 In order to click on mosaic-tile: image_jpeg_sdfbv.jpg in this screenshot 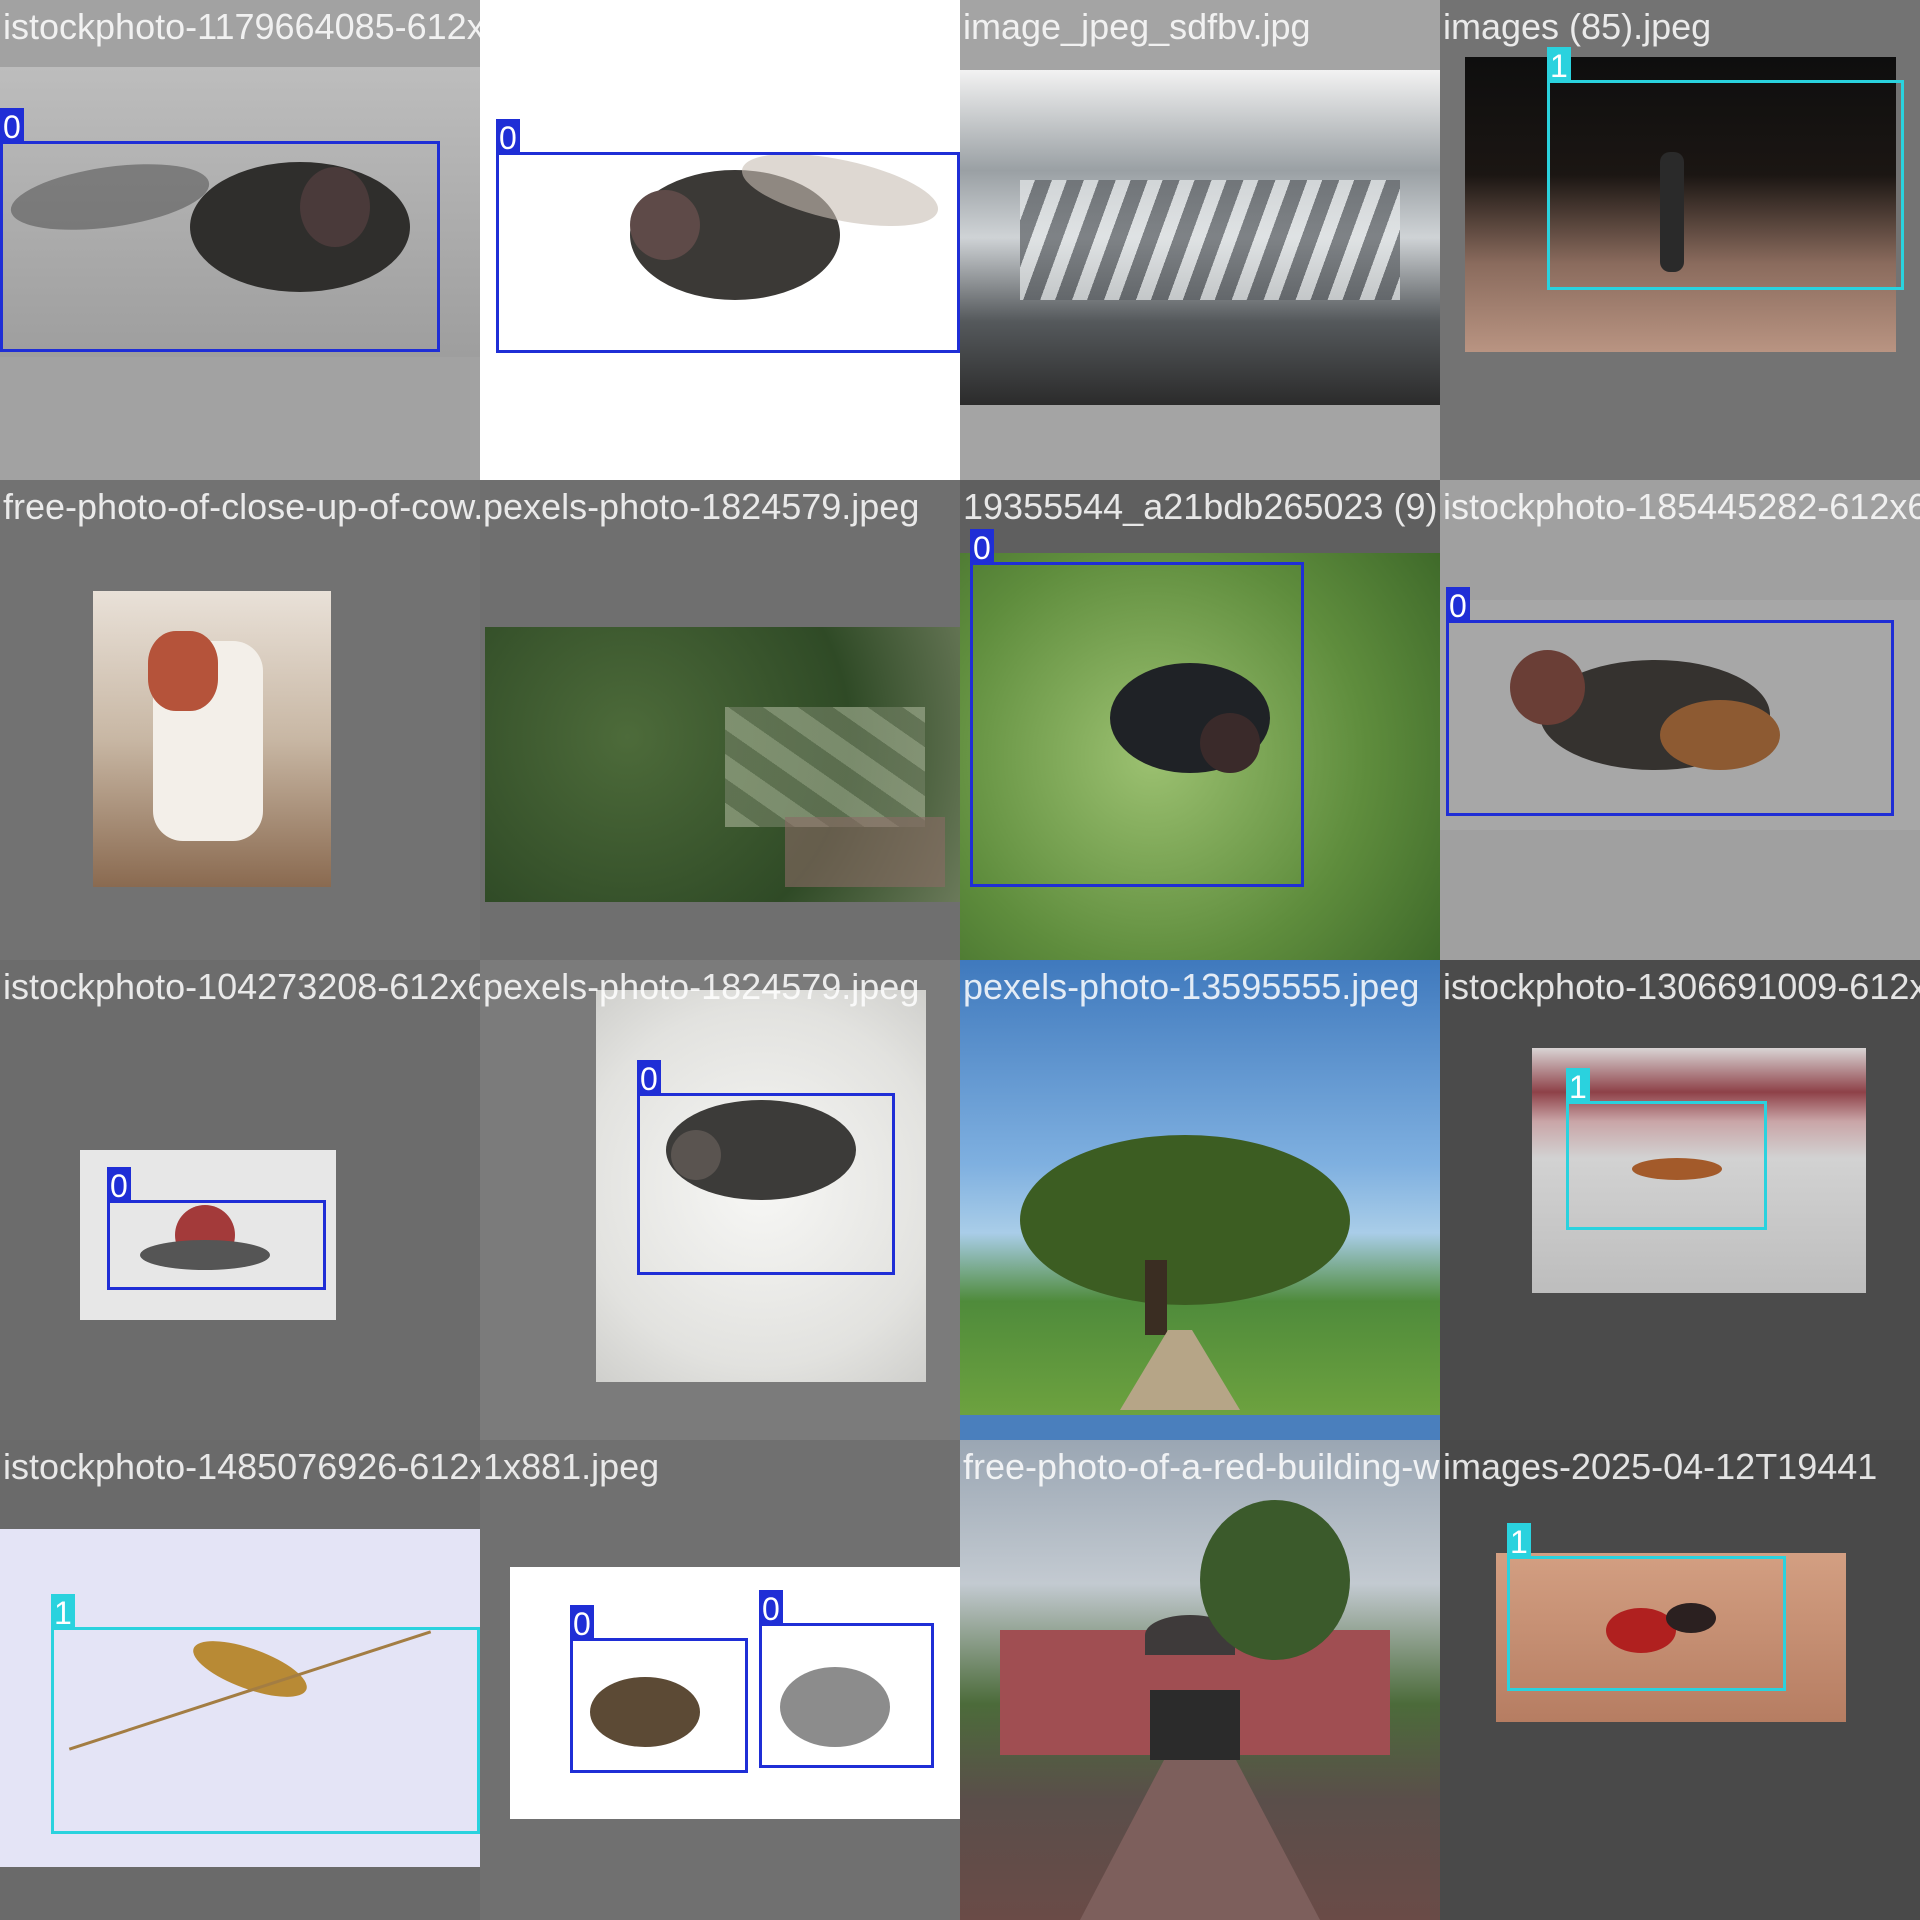, I will do `click(1200, 240)`.